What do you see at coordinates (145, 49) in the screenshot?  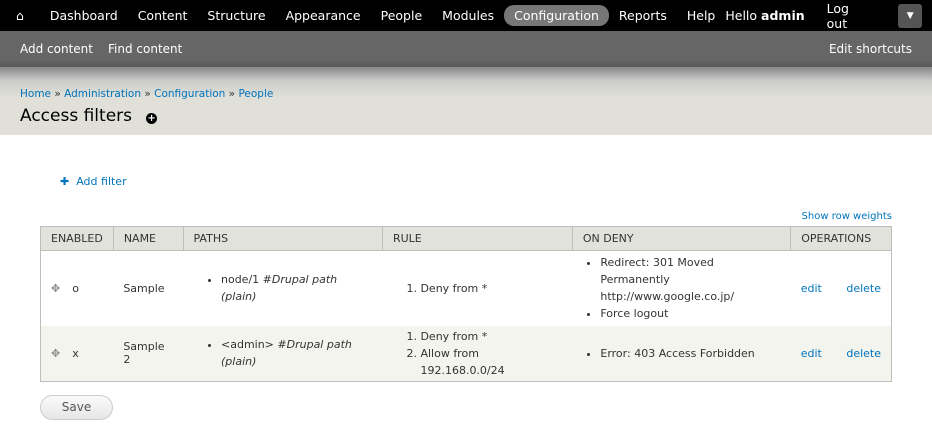 I see `find-content-link: Find content` at bounding box center [145, 49].